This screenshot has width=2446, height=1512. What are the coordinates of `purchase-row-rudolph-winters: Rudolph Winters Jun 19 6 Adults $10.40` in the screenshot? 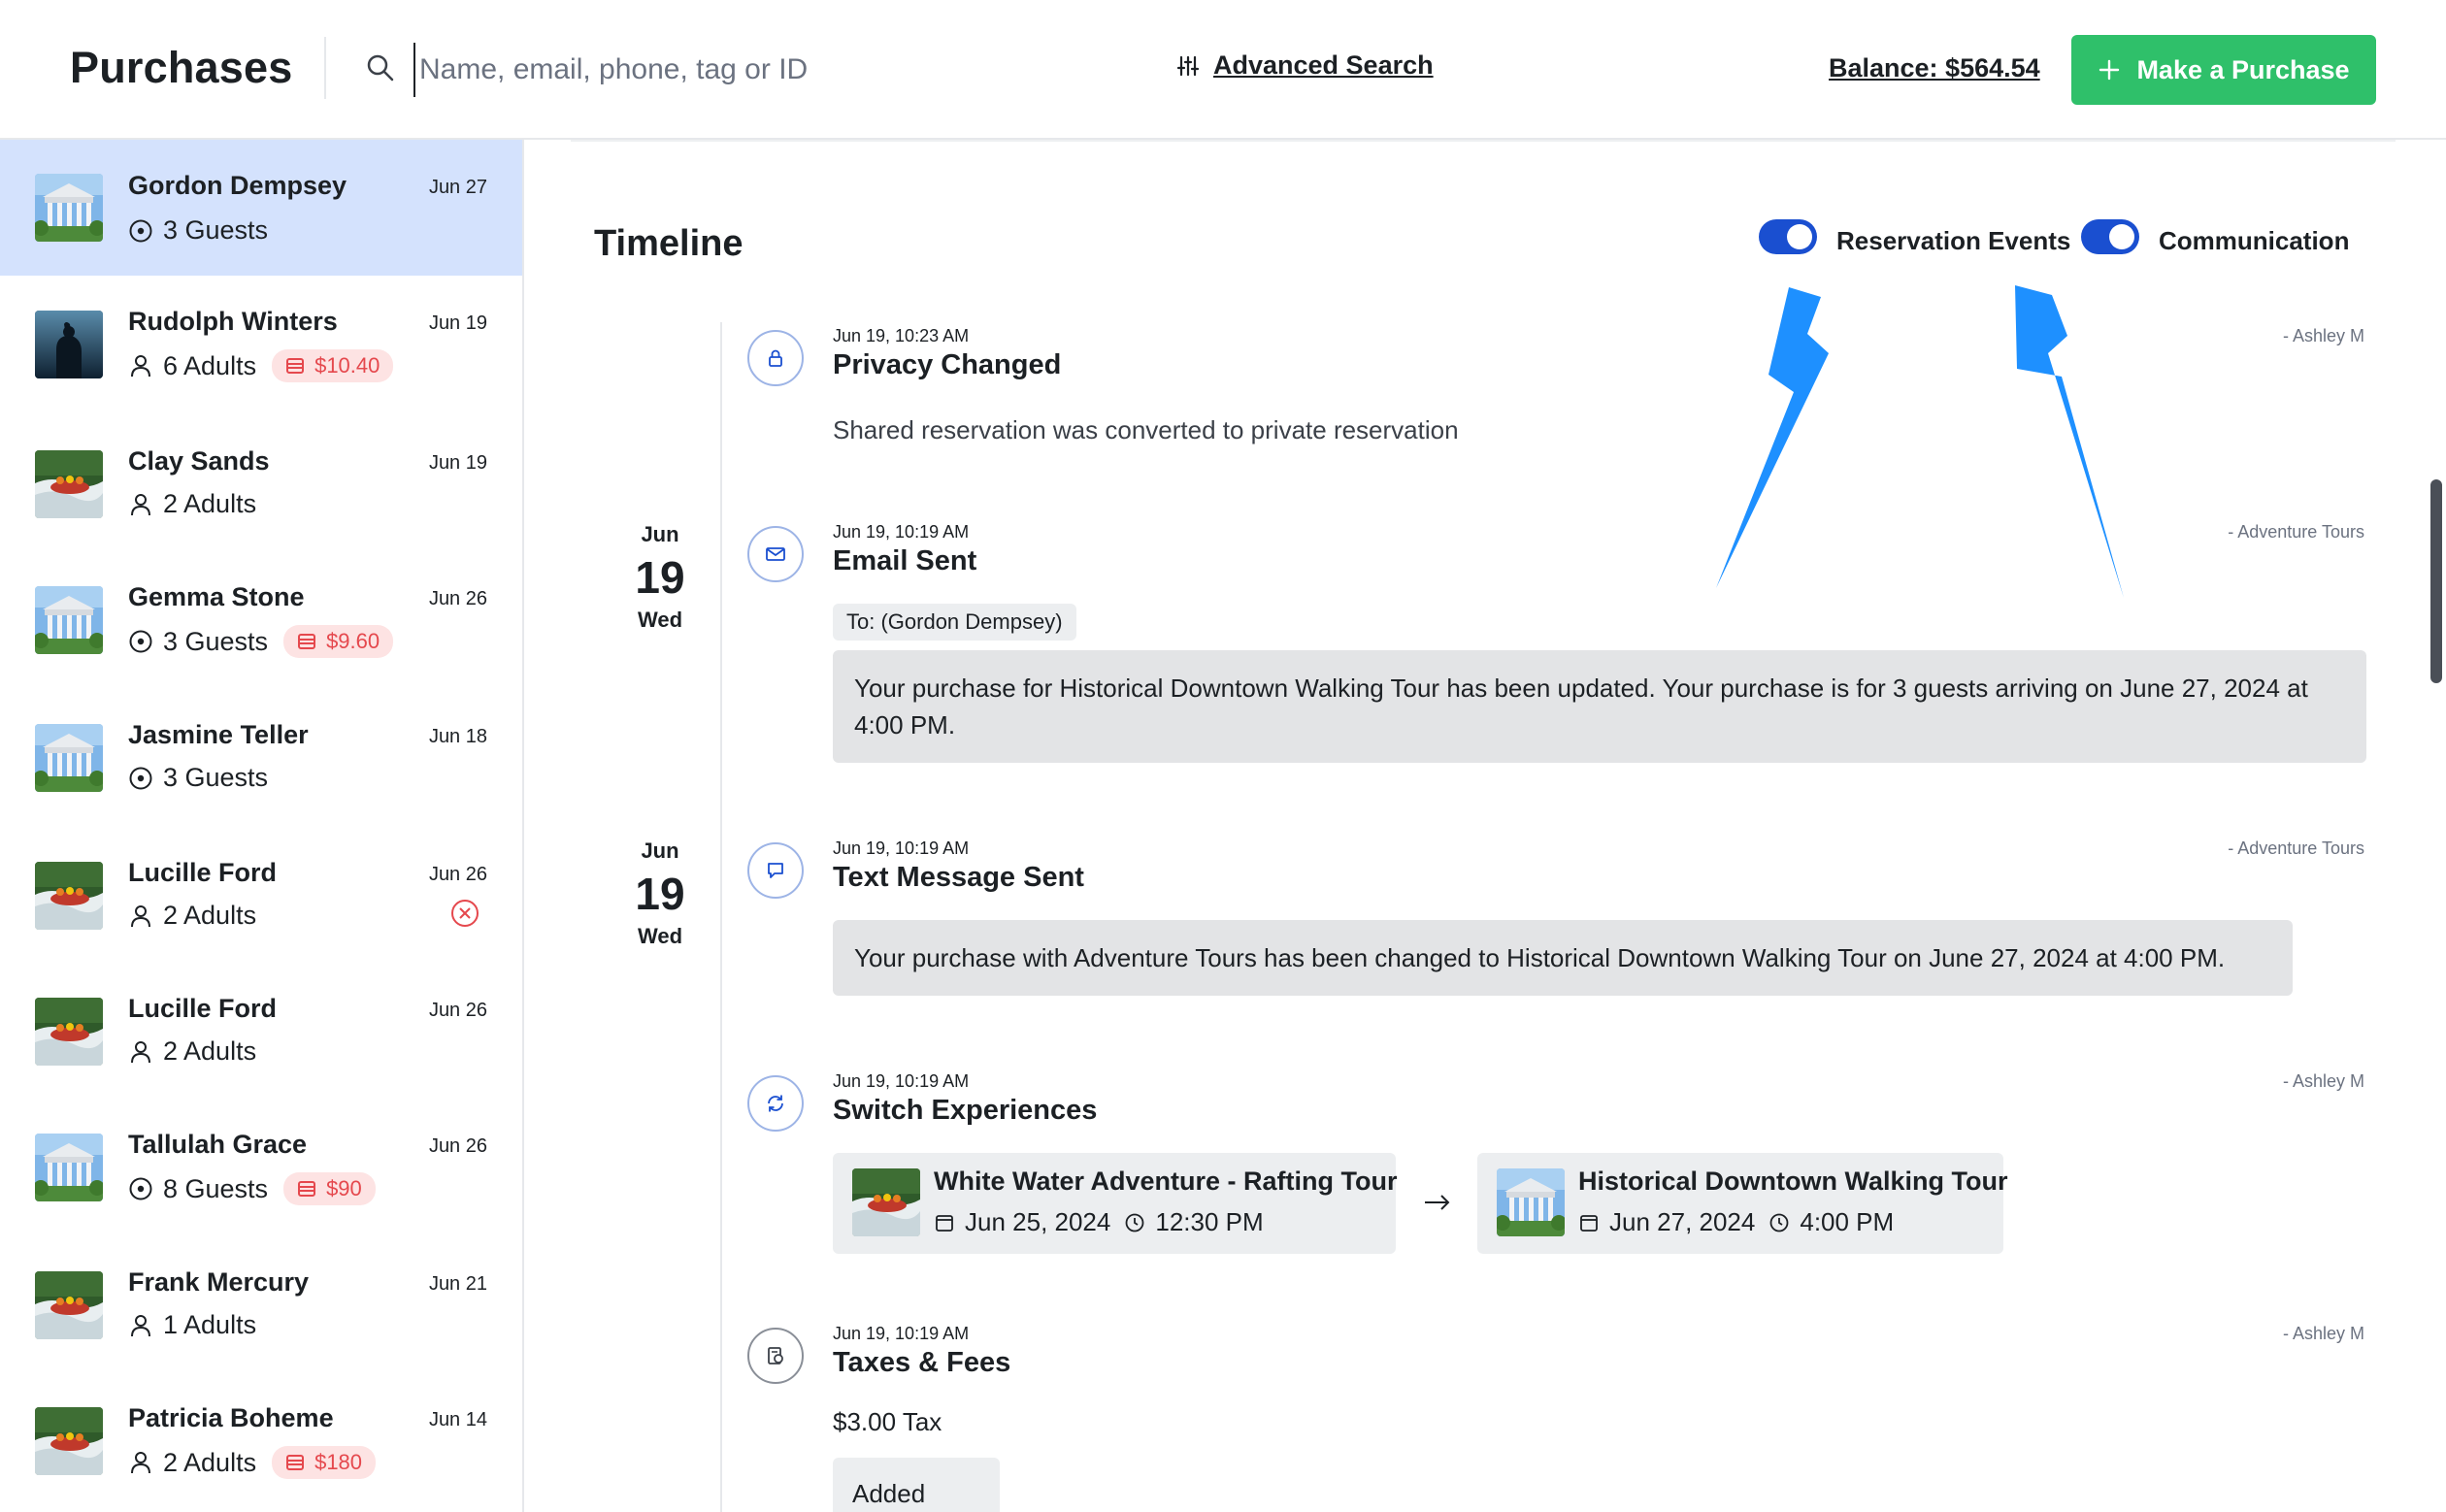 It's located at (261, 344).